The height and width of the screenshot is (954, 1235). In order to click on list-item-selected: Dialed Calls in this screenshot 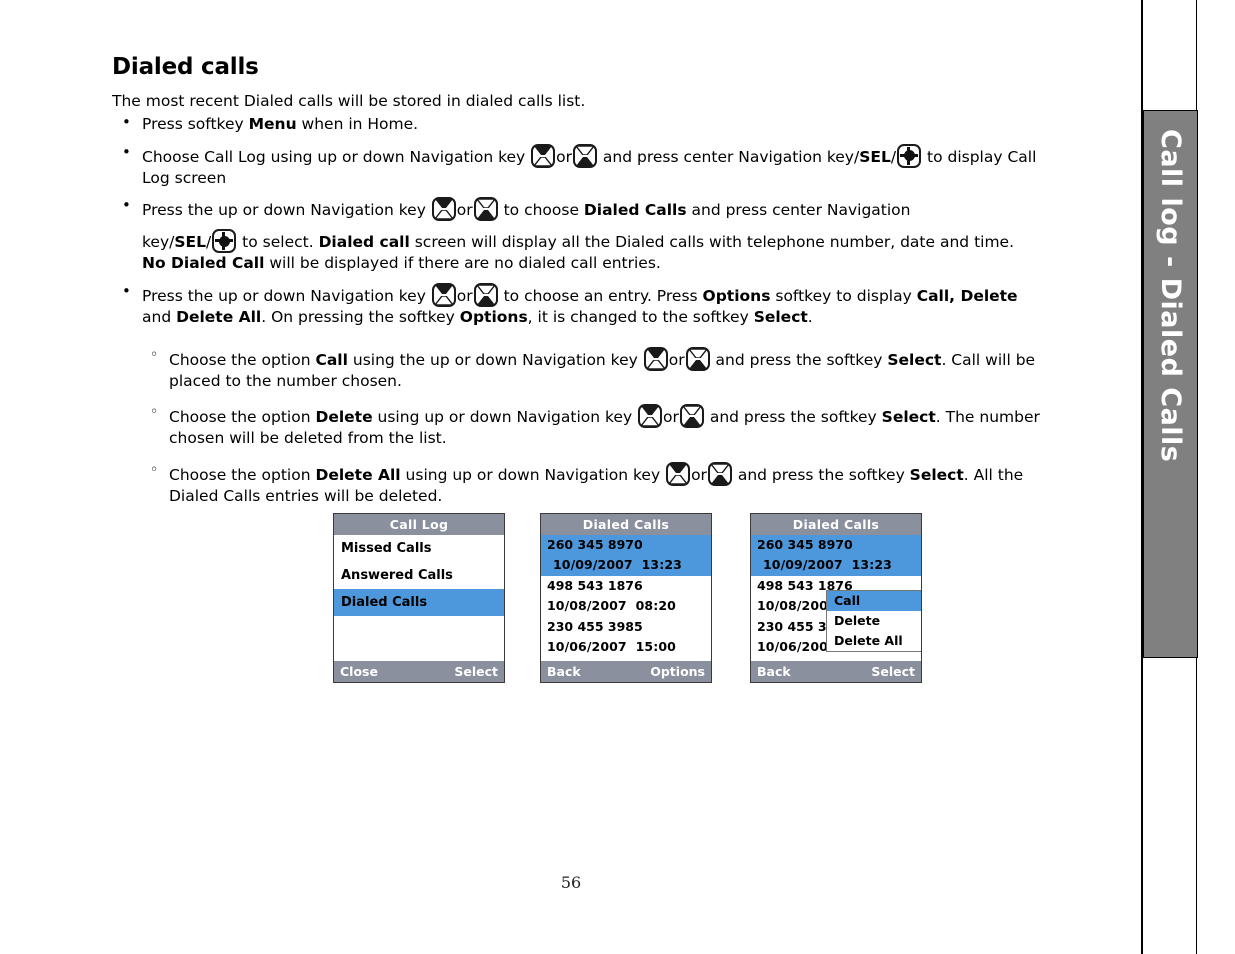, I will do `click(419, 602)`.